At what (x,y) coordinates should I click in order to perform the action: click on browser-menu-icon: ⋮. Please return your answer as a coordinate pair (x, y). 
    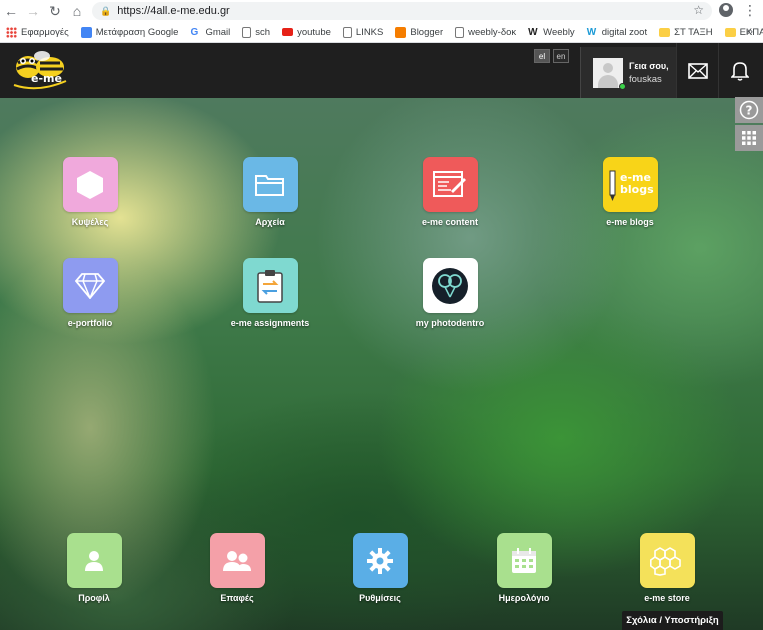
    Looking at the image, I should click on (750, 10).